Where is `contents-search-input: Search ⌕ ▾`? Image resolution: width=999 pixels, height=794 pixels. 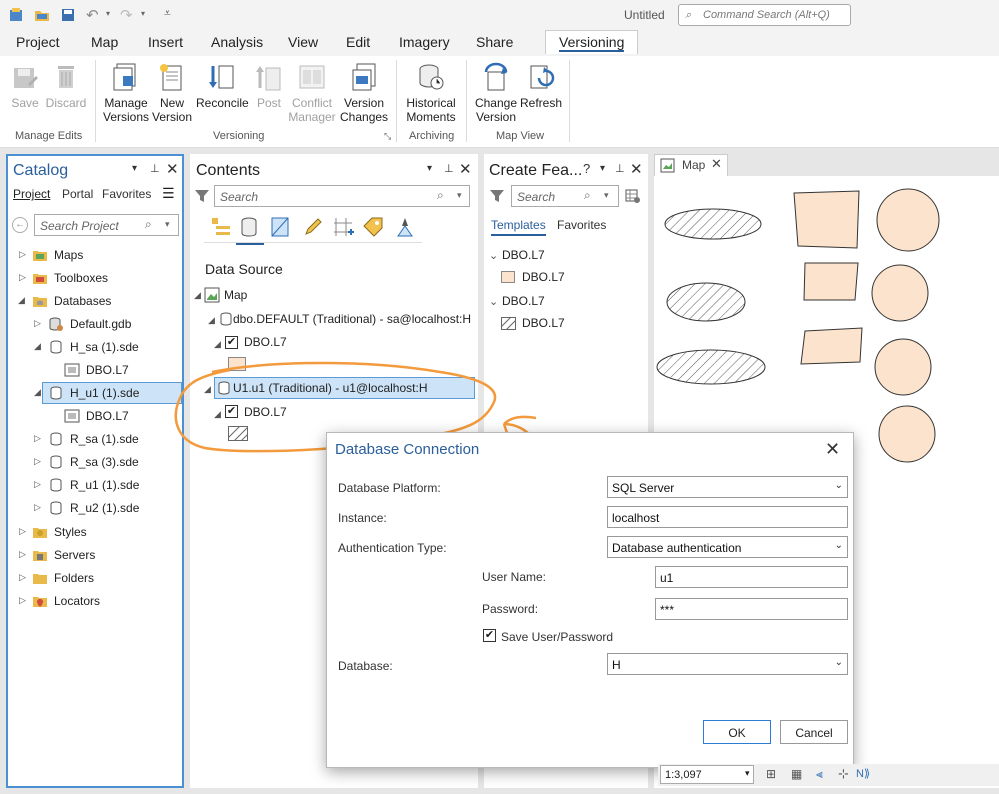 contents-search-input: Search ⌕ ▾ is located at coordinates (342, 196).